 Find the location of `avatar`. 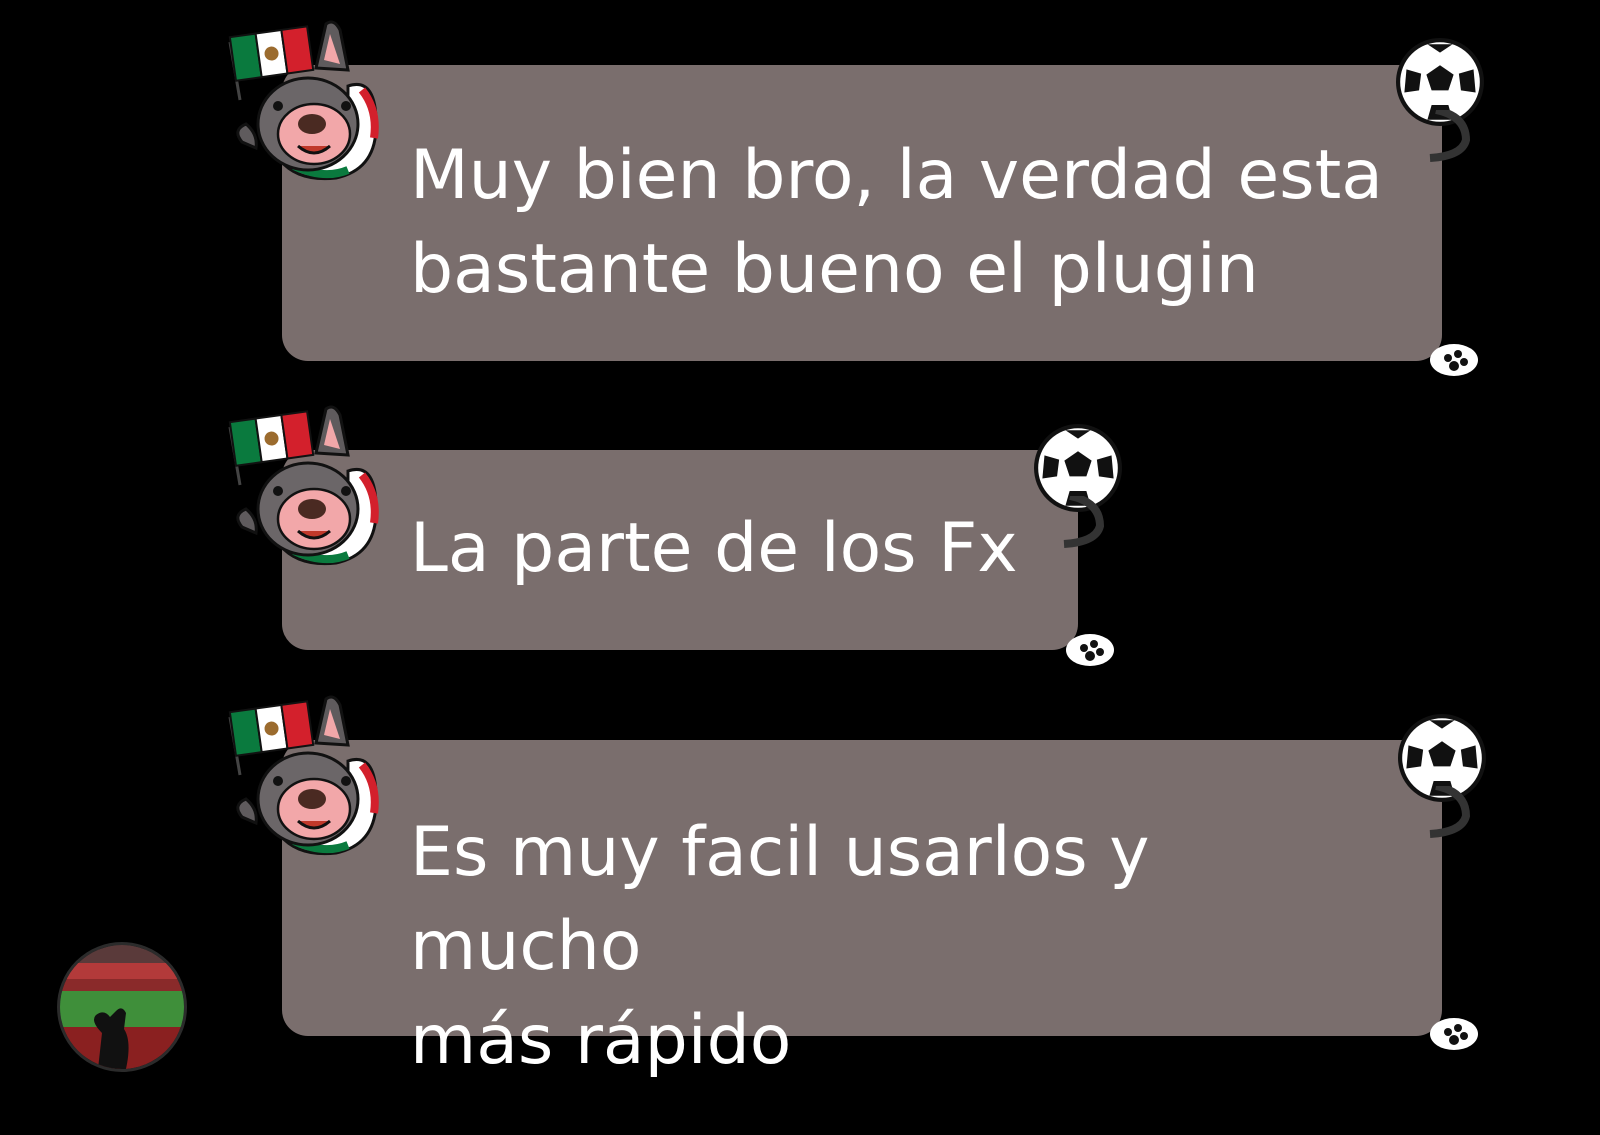

avatar is located at coordinates (122, 1007).